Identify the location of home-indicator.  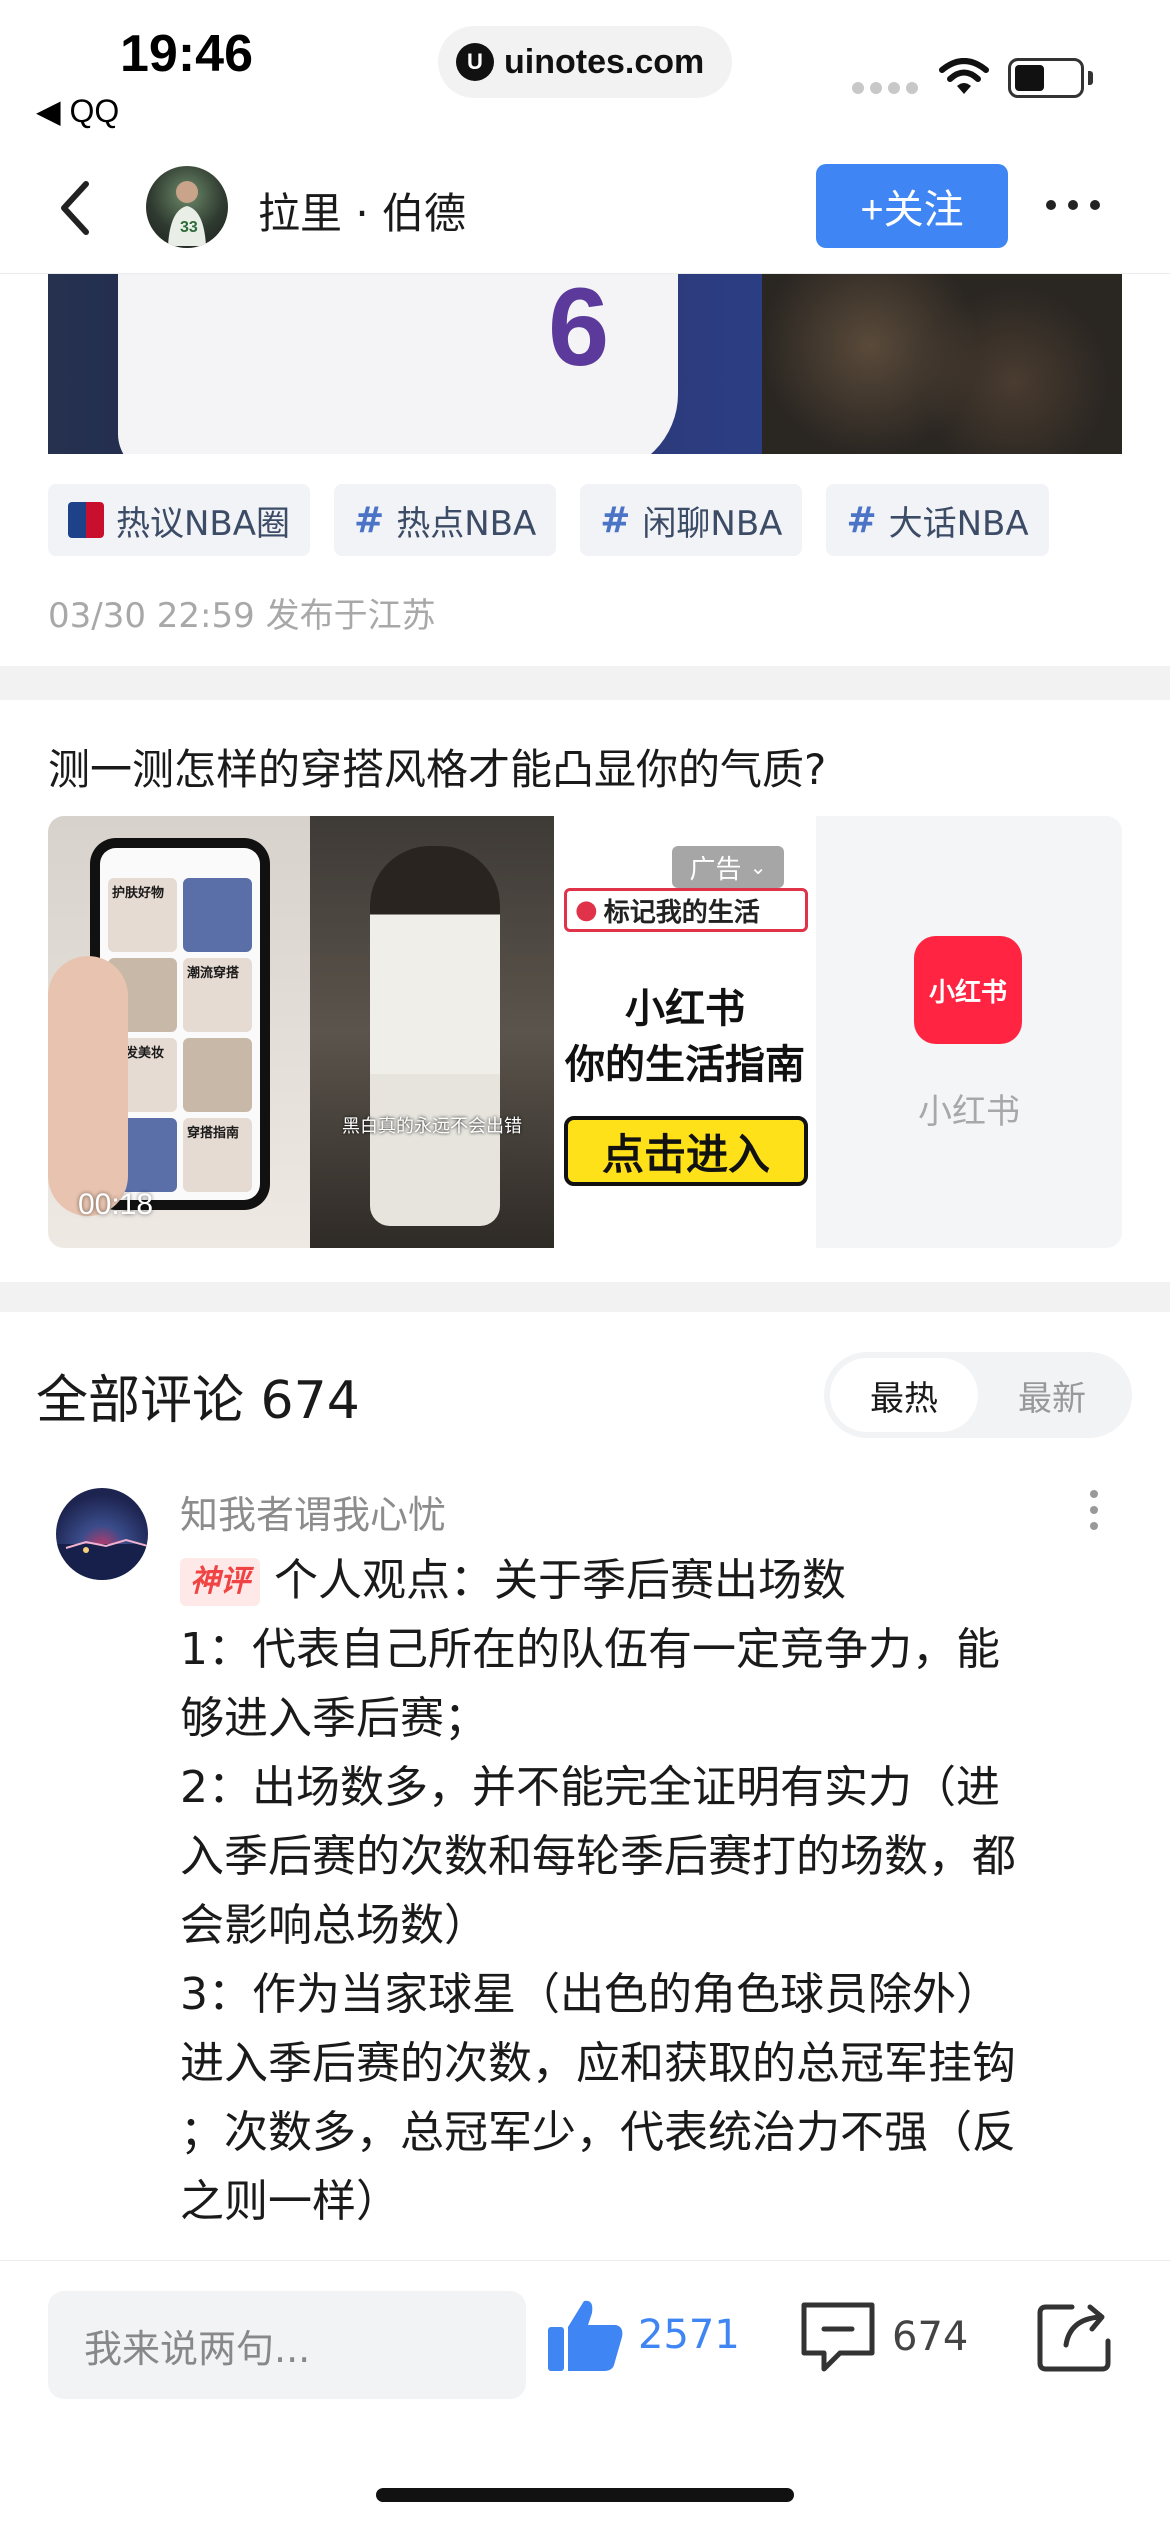
(585, 2495).